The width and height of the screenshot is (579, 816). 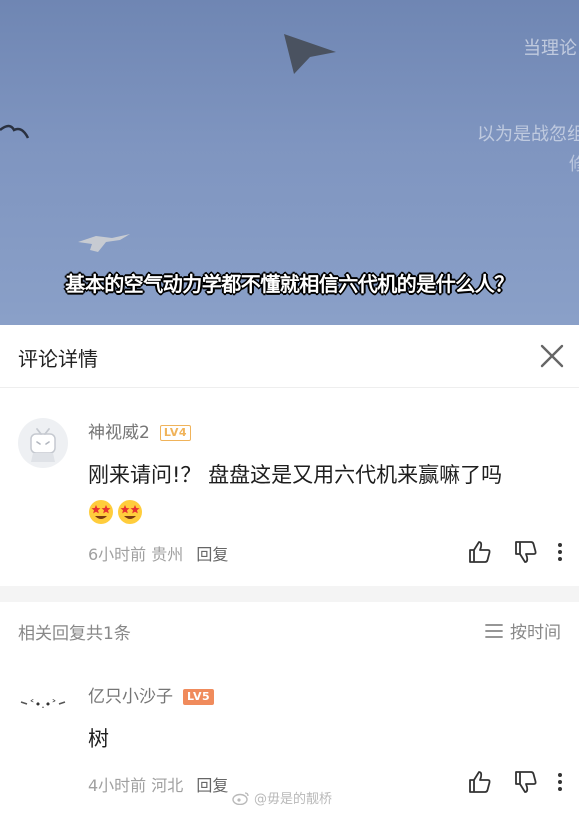 What do you see at coordinates (550, 48) in the screenshot?
I see `watermark-text: 当理论` at bounding box center [550, 48].